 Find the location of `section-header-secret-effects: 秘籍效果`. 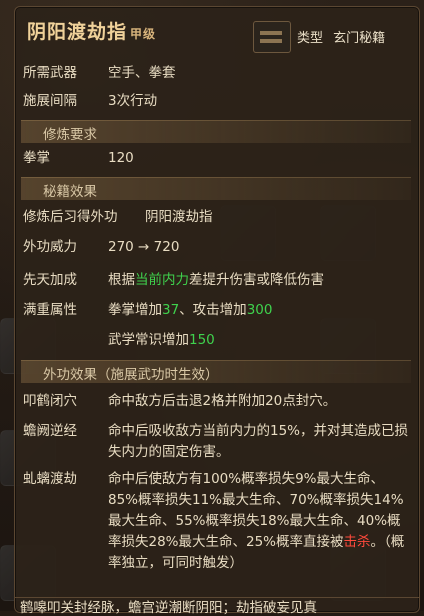

section-header-secret-effects: 秘籍效果 is located at coordinates (216, 188).